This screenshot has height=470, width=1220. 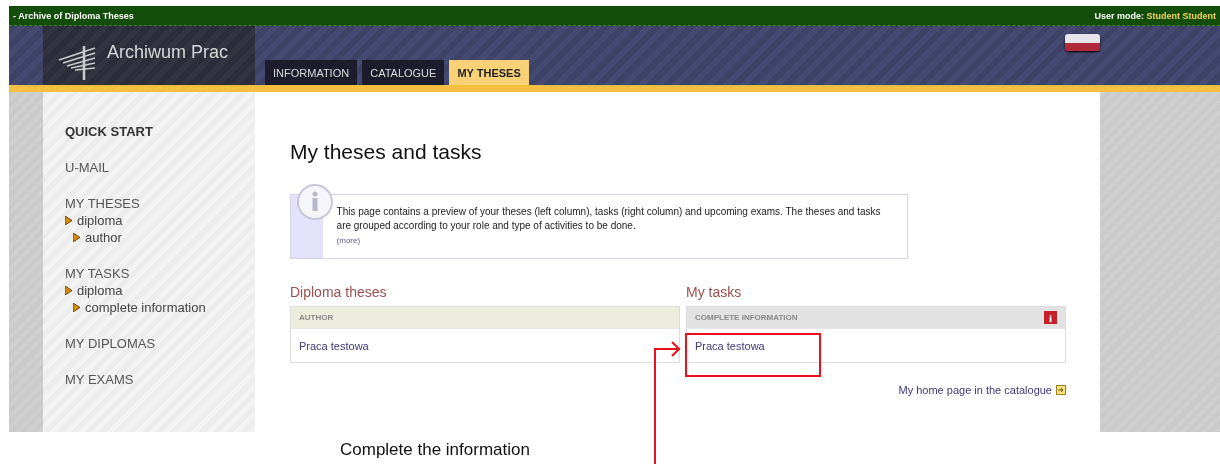 What do you see at coordinates (435, 449) in the screenshot?
I see `annotation-text: Complete the information` at bounding box center [435, 449].